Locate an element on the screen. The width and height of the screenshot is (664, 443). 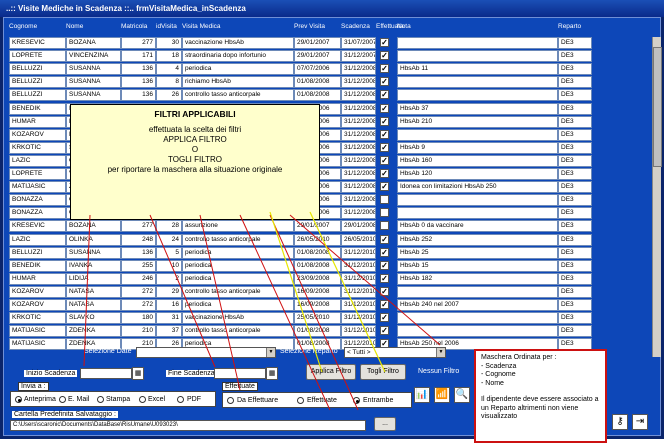
table-cell: 18 is located at coordinates (169, 56).